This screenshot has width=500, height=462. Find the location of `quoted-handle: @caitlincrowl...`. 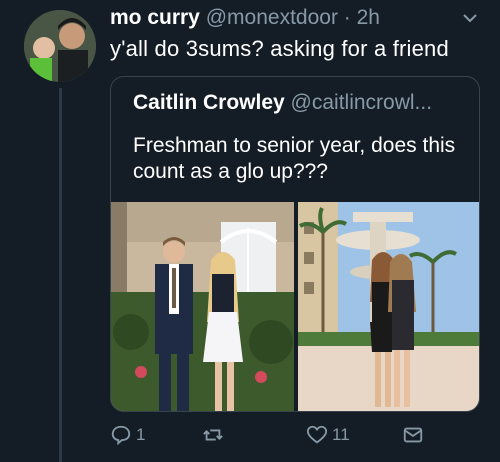

quoted-handle: @caitlincrowl... is located at coordinates (361, 102).